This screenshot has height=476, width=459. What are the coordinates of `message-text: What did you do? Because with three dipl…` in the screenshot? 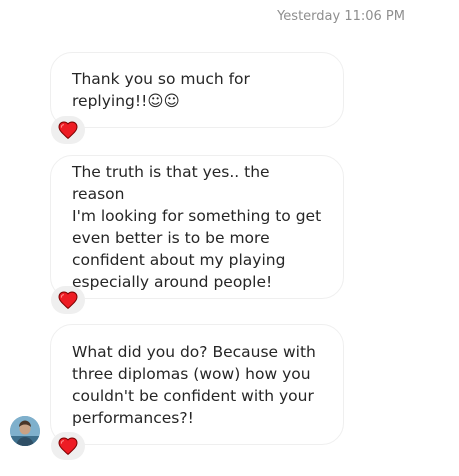 It's located at (194, 384).